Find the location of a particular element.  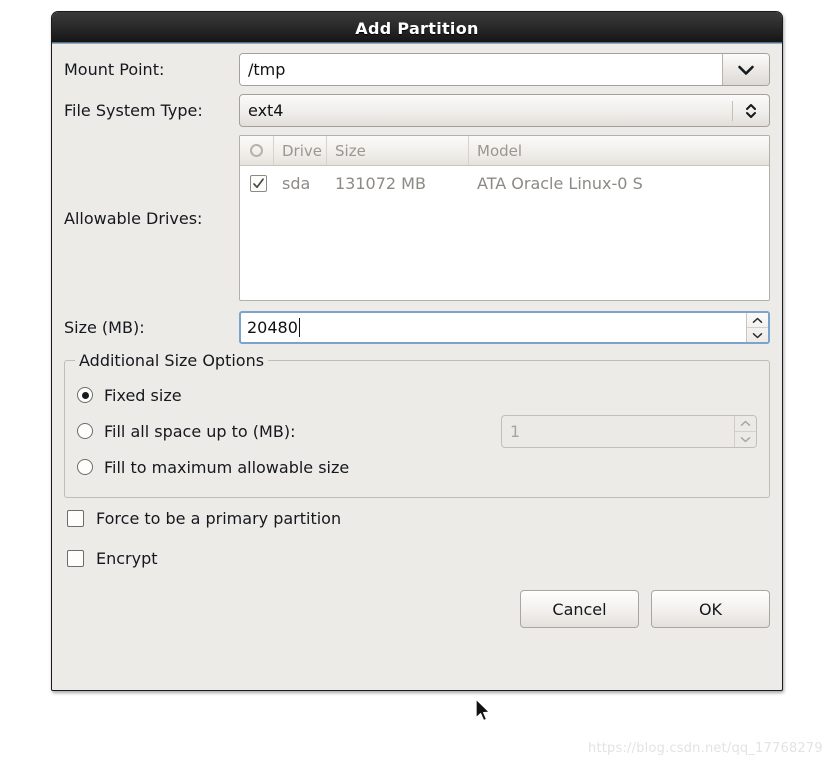

filesystem-type-combobox: ext4 is located at coordinates (504, 110).